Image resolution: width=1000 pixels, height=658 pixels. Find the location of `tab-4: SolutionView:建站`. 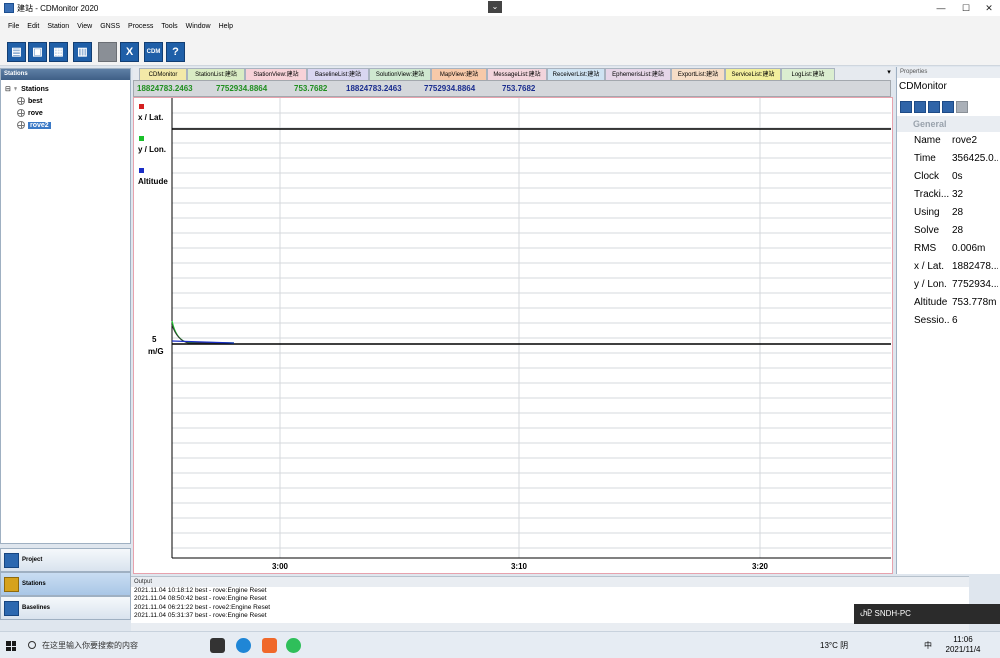

tab-4: SolutionView:建站 is located at coordinates (400, 74).